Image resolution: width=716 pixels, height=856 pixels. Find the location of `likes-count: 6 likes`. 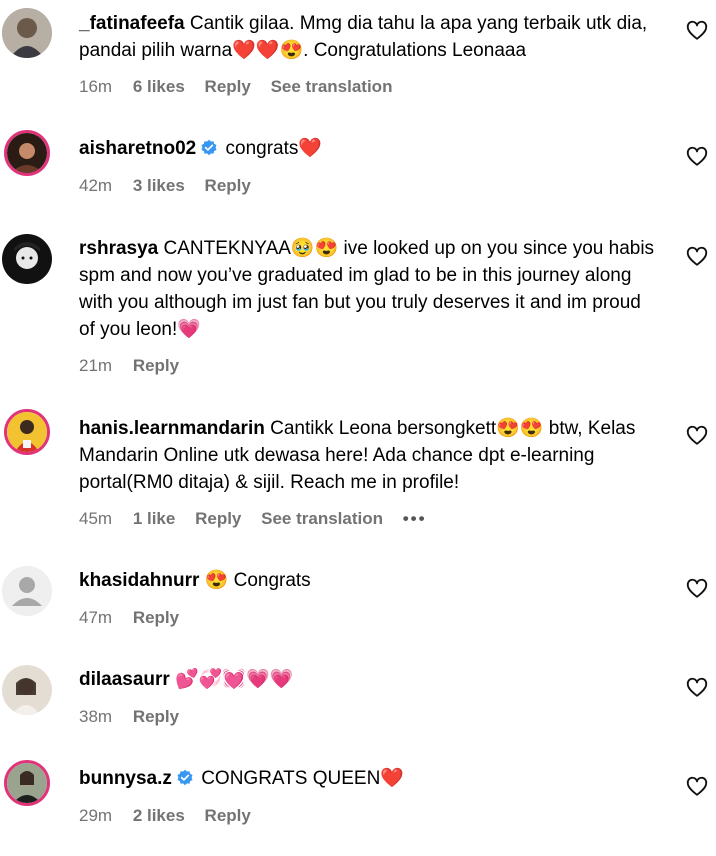

likes-count: 6 likes is located at coordinates (159, 86).